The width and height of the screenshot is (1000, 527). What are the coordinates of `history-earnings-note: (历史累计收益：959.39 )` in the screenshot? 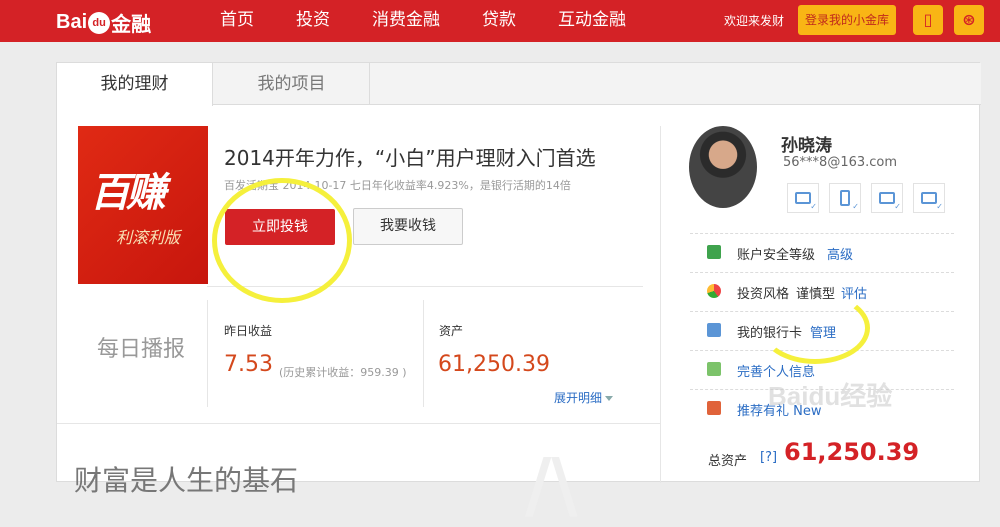 It's located at (343, 372).